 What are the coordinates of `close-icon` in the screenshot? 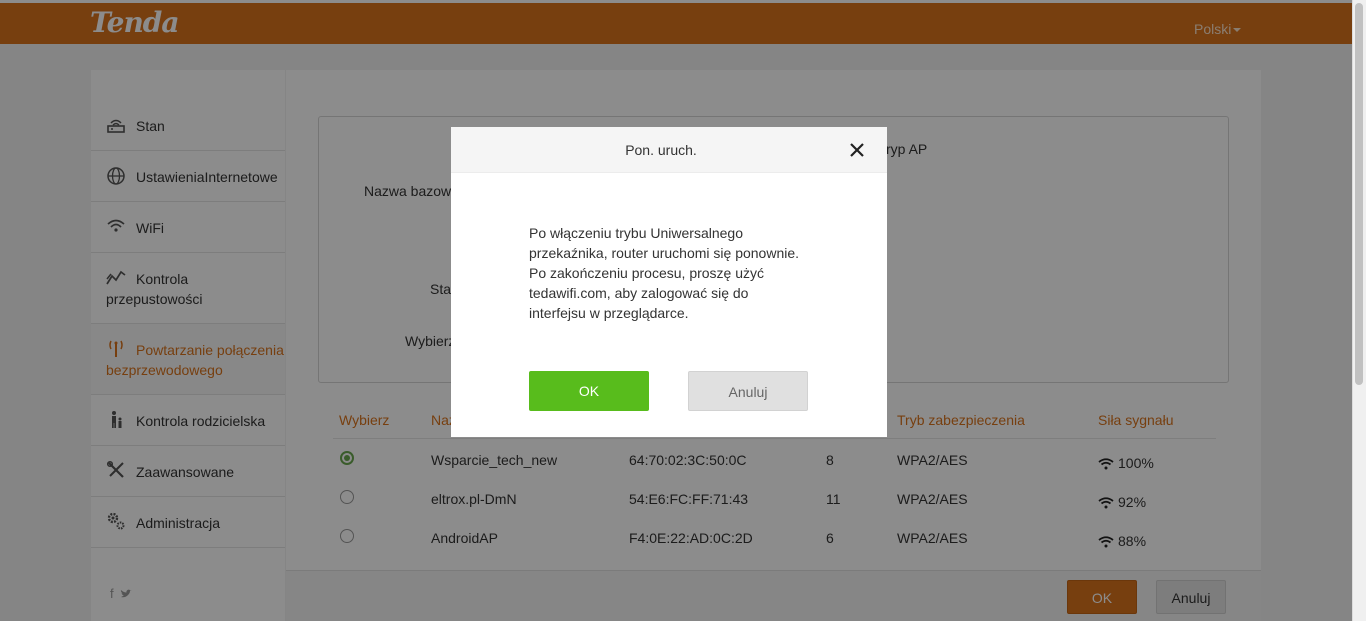 It's located at (857, 150).